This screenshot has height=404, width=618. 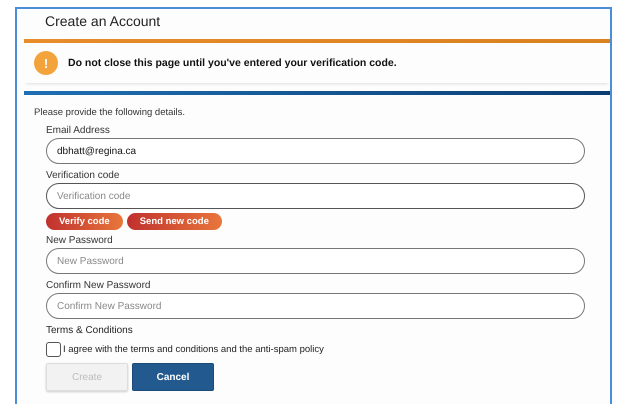 What do you see at coordinates (46, 63) in the screenshot?
I see `warning-icon: !` at bounding box center [46, 63].